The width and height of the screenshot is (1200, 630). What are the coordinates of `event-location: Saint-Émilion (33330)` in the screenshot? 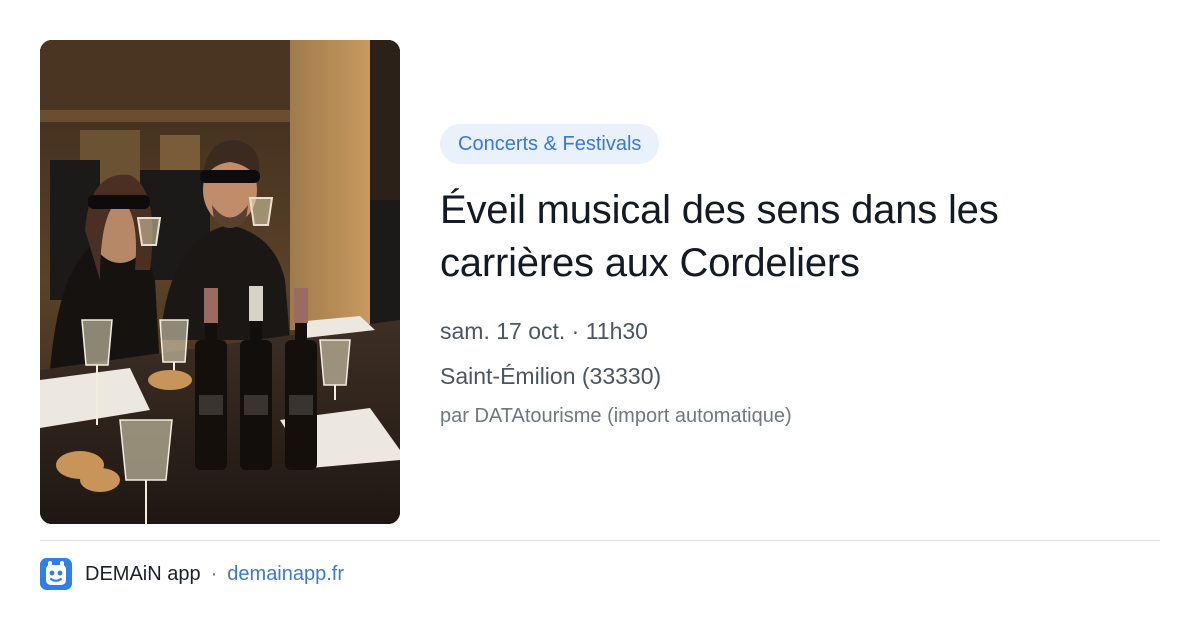 It's located at (551, 376).